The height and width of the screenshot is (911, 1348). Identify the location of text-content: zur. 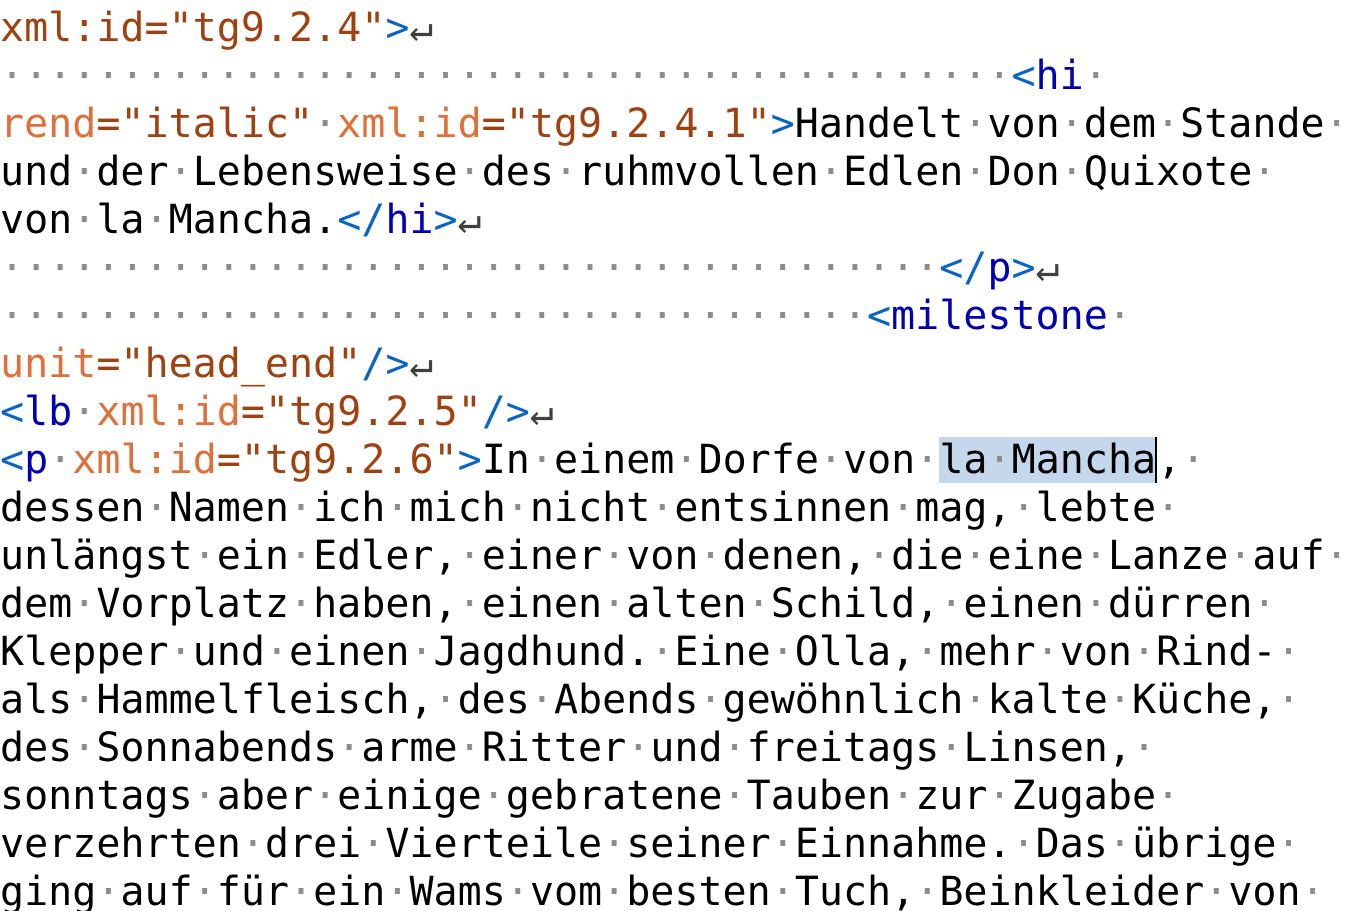
(951, 796).